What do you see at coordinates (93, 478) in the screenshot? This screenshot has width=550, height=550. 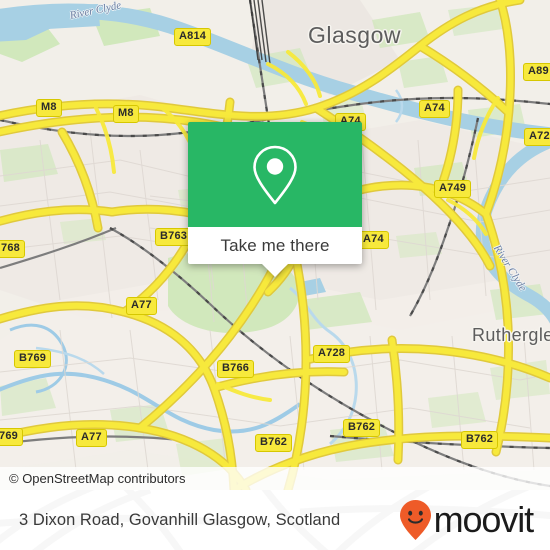 I see `attribution-text: © OpenStreetMap contributors` at bounding box center [93, 478].